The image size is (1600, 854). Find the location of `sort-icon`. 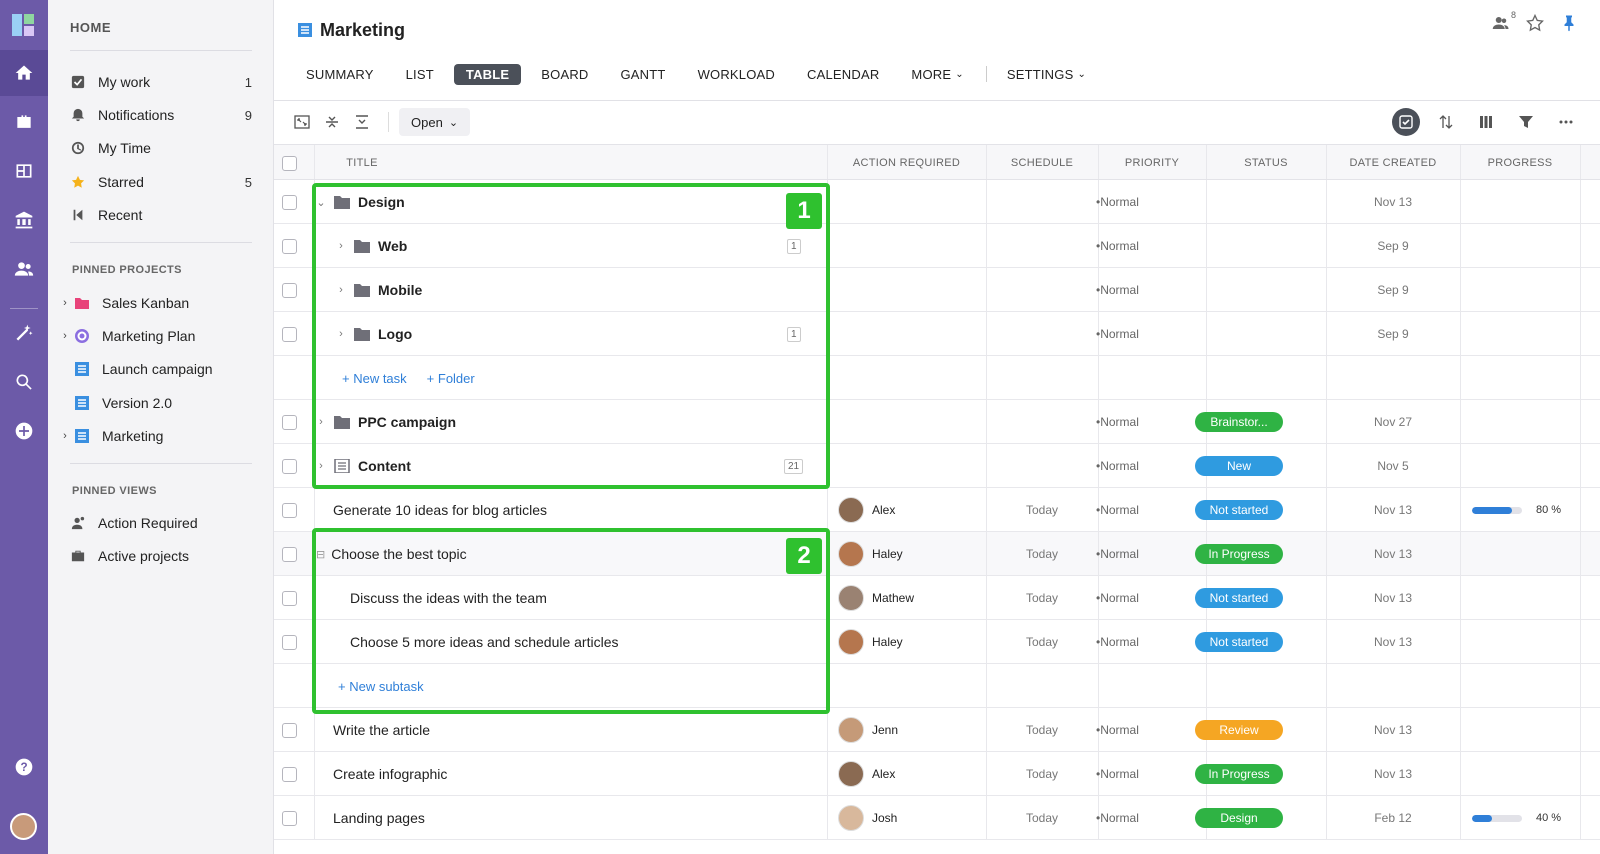

sort-icon is located at coordinates (1446, 122).